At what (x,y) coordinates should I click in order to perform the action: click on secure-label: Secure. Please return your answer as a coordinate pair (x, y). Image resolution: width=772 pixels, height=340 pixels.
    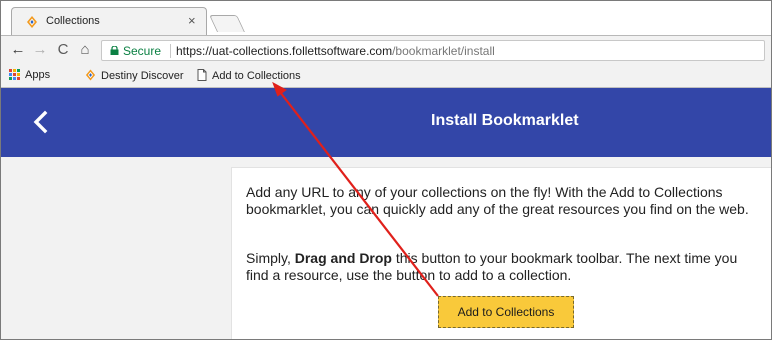
    Looking at the image, I should click on (142, 51).